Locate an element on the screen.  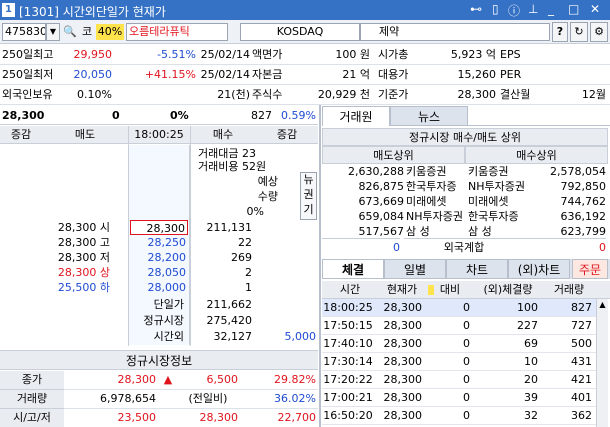
broker-sell-qty: 659,084 is located at coordinates (381, 216).